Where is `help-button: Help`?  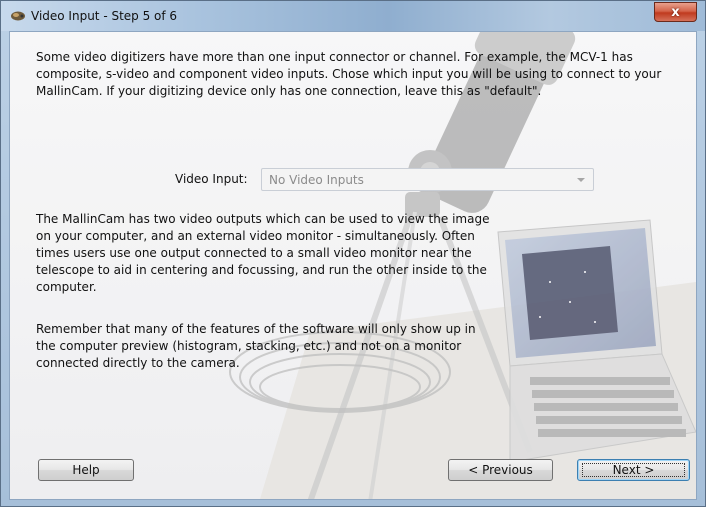 help-button: Help is located at coordinates (86, 470).